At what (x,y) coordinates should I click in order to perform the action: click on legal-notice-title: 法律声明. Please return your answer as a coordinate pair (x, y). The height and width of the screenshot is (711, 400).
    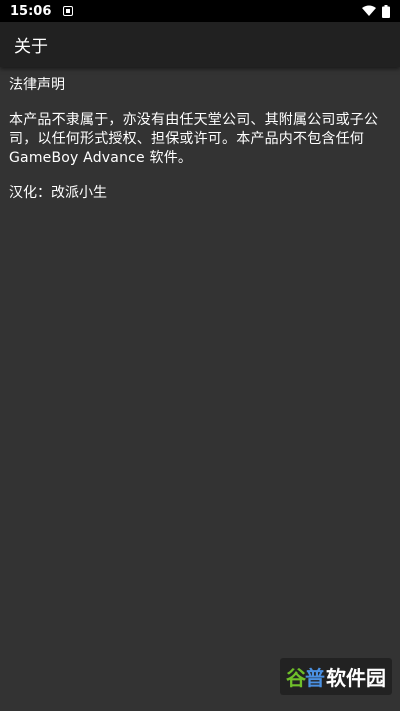
    Looking at the image, I should click on (37, 85).